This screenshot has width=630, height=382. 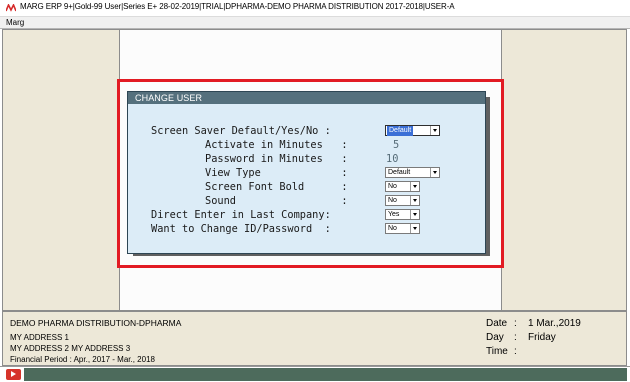 What do you see at coordinates (542, 337) in the screenshot?
I see `day-value: Friday` at bounding box center [542, 337].